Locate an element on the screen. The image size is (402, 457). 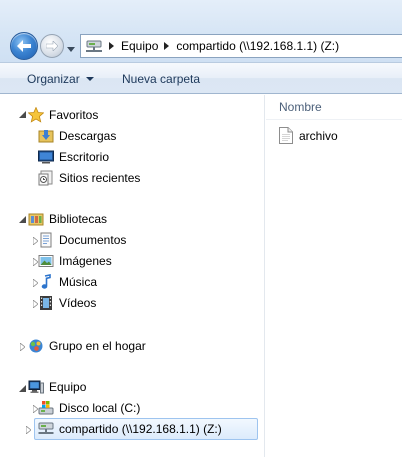
tree-item-local-disk: Disco local (C:) is located at coordinates (89, 408).